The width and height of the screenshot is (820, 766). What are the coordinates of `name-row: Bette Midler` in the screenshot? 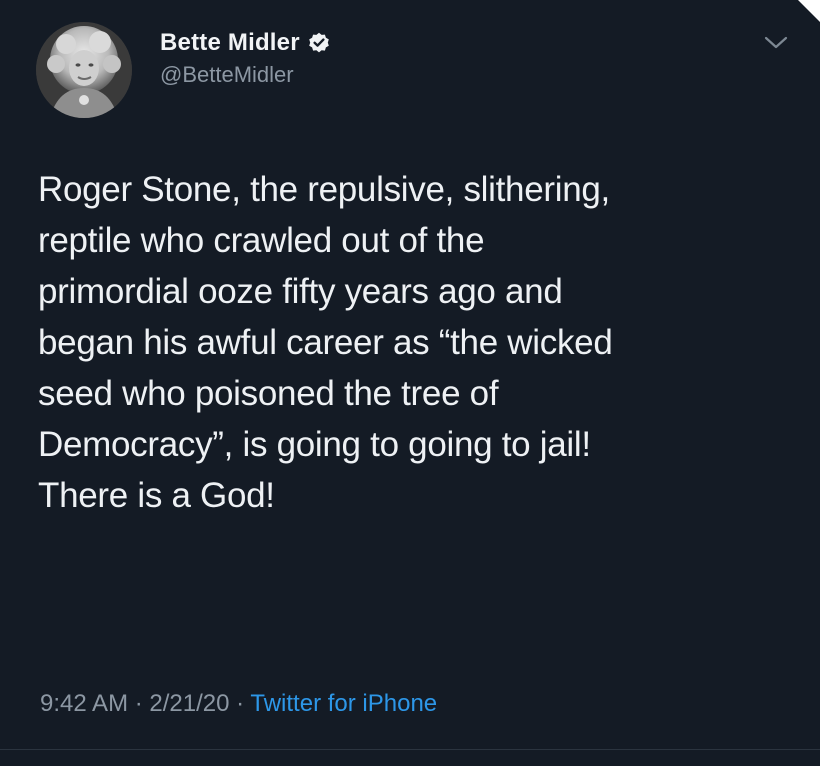 It's located at (245, 43).